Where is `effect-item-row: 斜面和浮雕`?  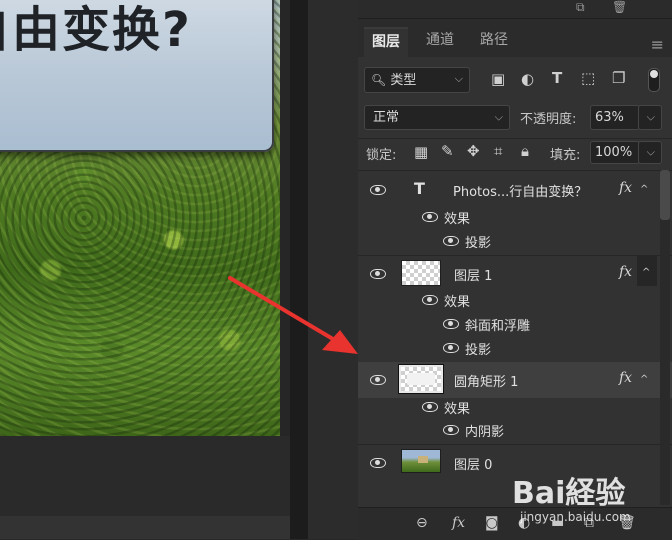 effect-item-row: 斜面和浮雕 is located at coordinates (515, 323).